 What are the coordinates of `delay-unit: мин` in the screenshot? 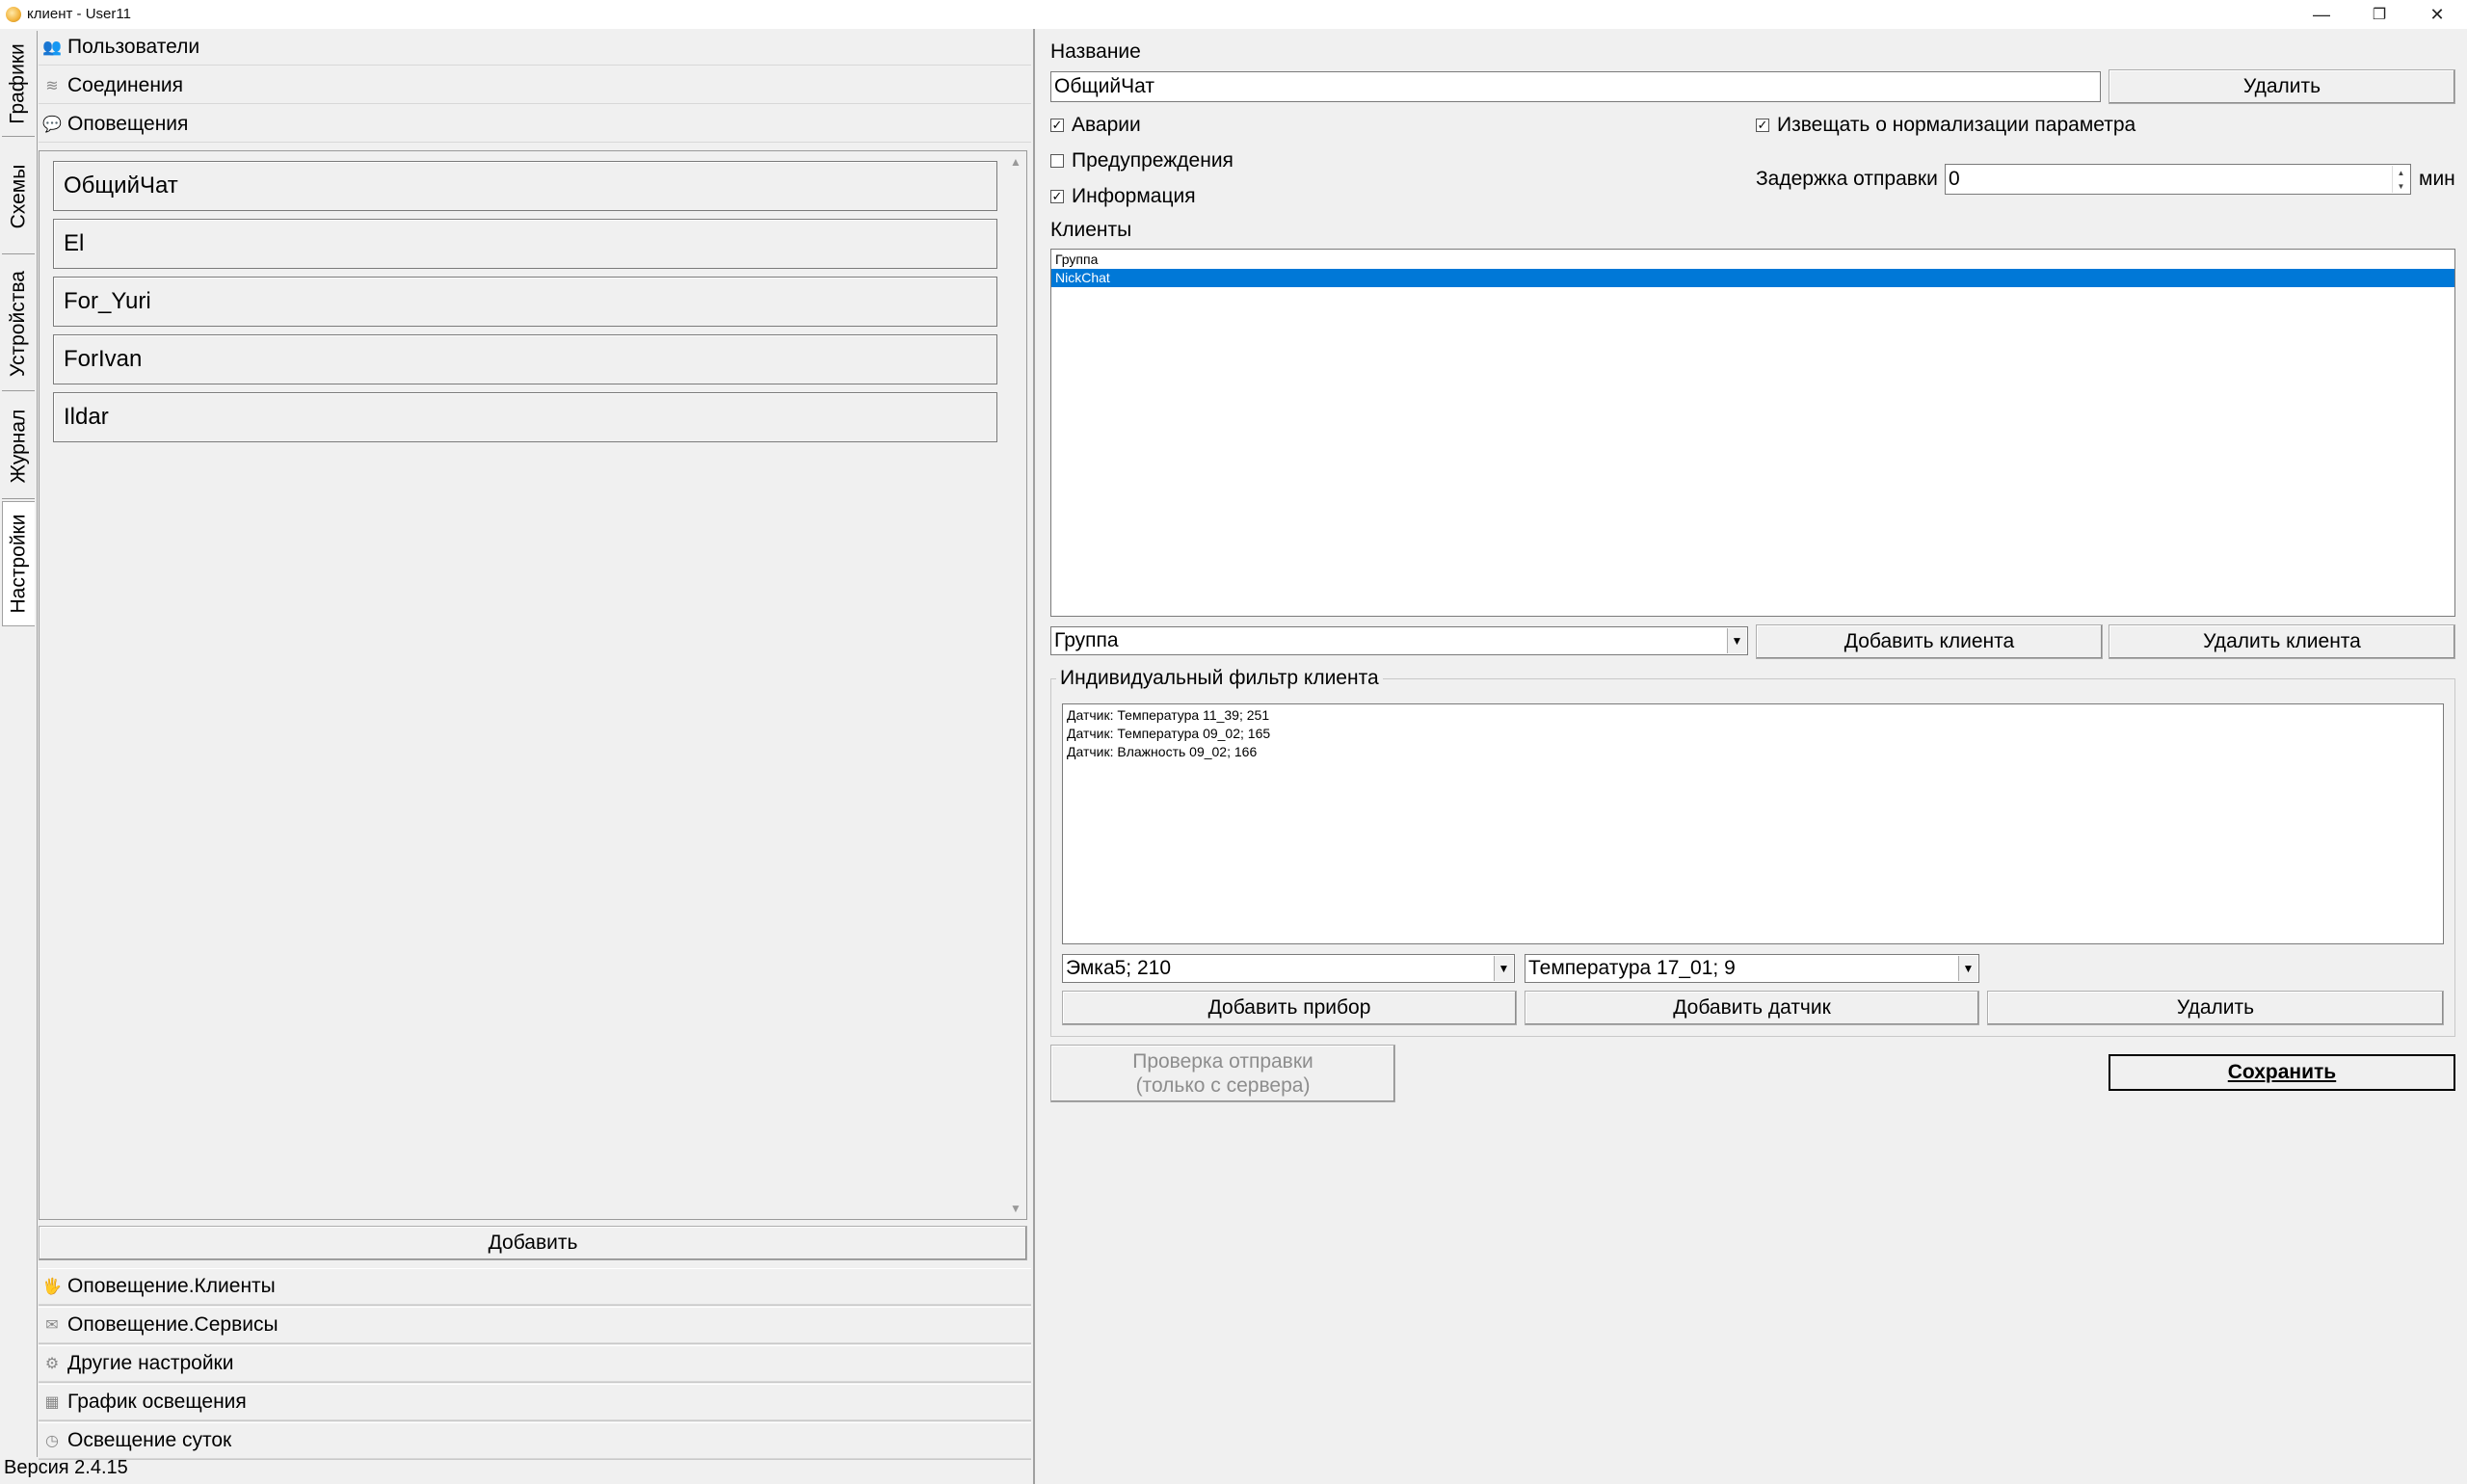 It's located at (2437, 179).